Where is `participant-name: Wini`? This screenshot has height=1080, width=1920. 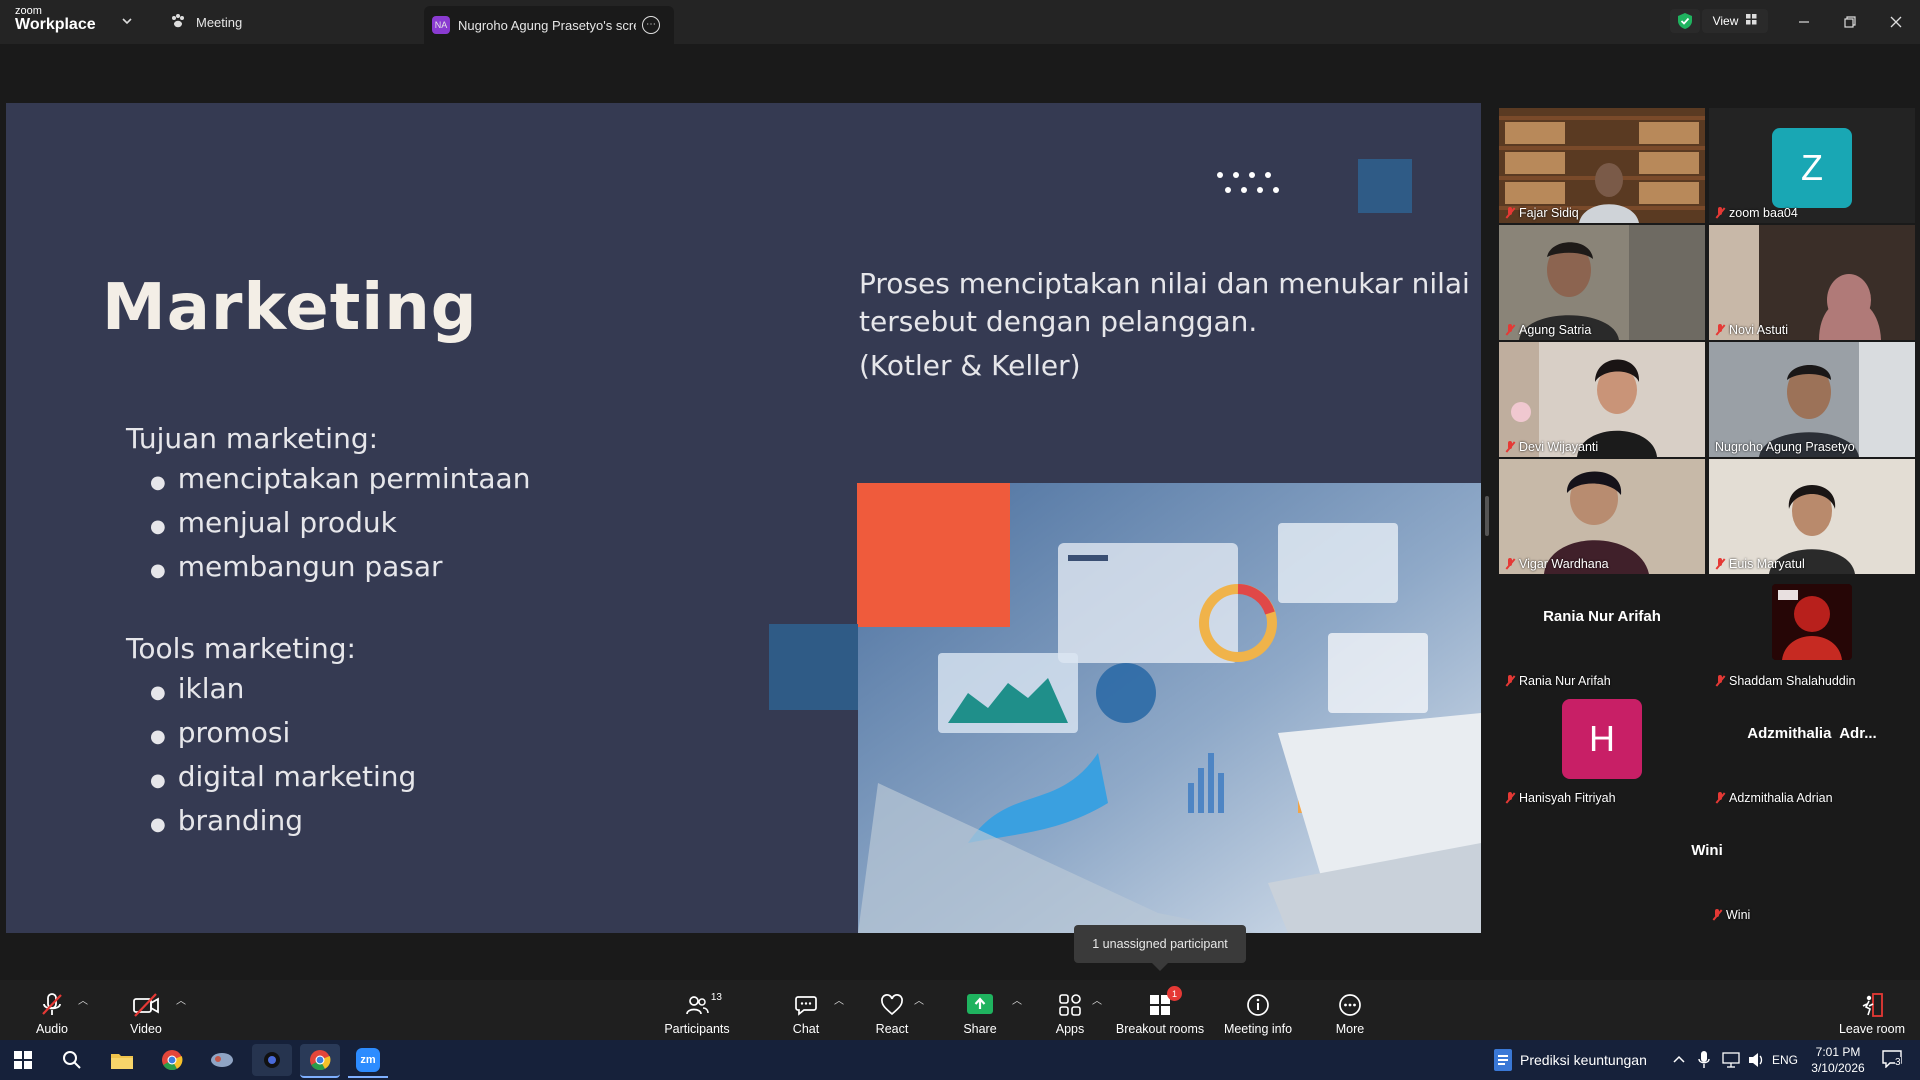
participant-name: Wini is located at coordinates (1731, 915).